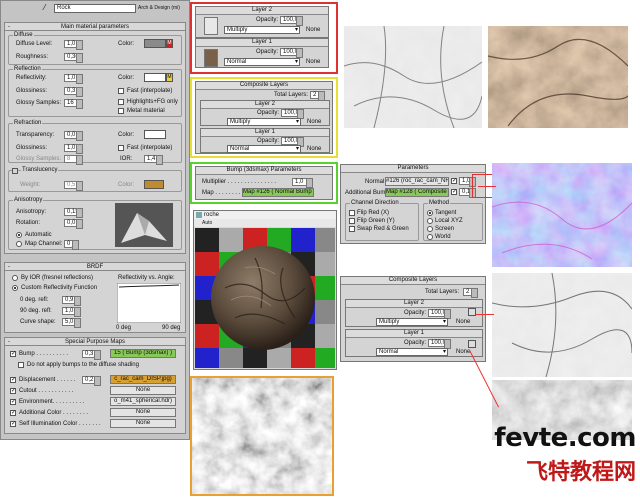 This screenshot has width=640, height=499. What do you see at coordinates (155, 134) in the screenshot?
I see `refraction-color-swatch` at bounding box center [155, 134].